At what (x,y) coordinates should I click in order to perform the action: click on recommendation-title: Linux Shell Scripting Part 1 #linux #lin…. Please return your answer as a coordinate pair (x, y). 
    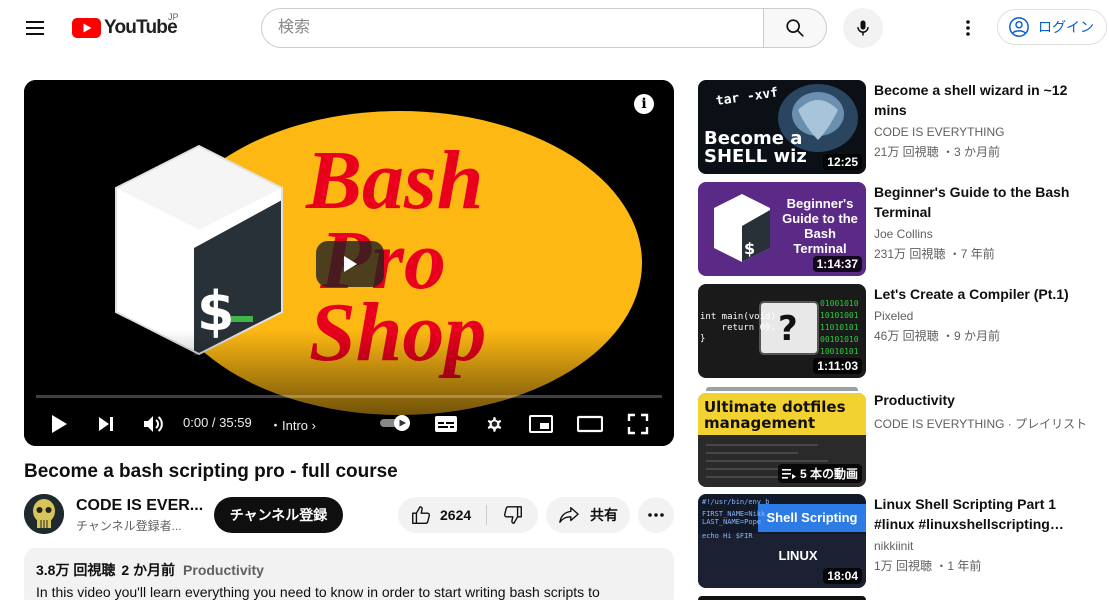
    Looking at the image, I should click on (979, 514).